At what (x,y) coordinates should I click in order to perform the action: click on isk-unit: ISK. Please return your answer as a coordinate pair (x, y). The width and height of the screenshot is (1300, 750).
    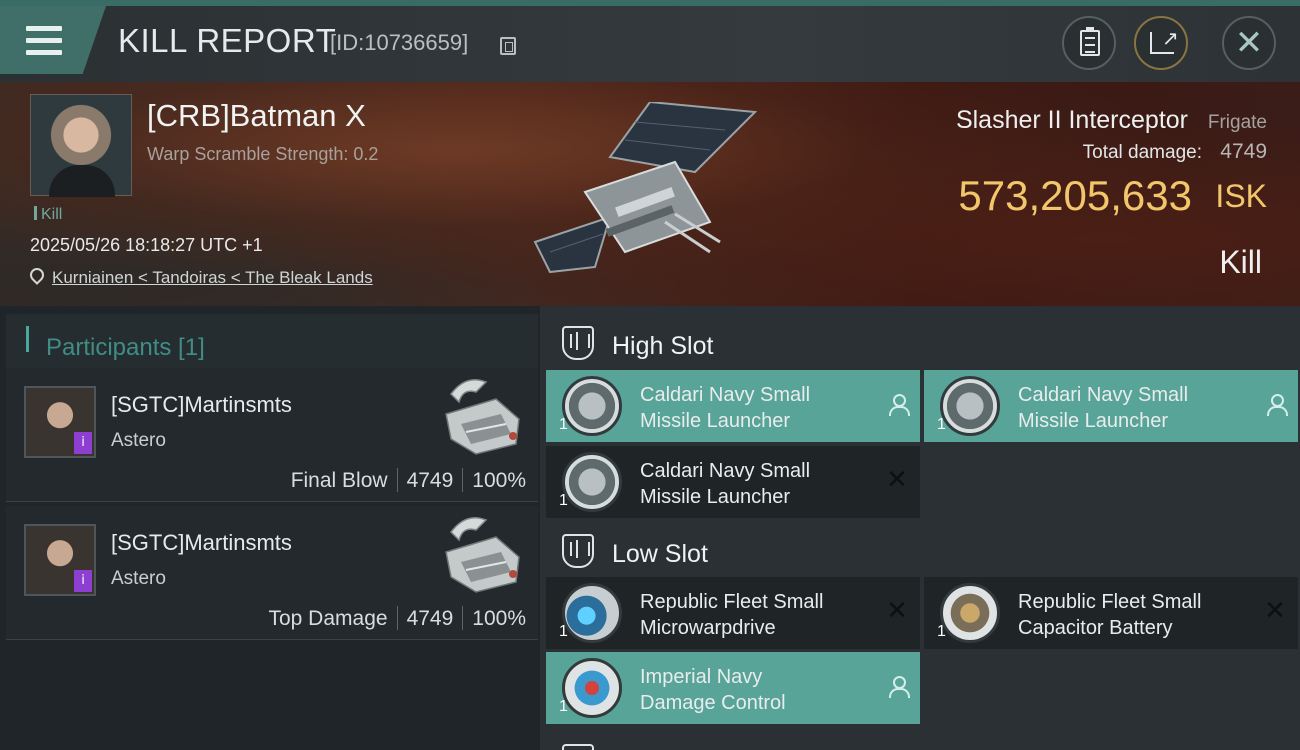
    Looking at the image, I should click on (1241, 196).